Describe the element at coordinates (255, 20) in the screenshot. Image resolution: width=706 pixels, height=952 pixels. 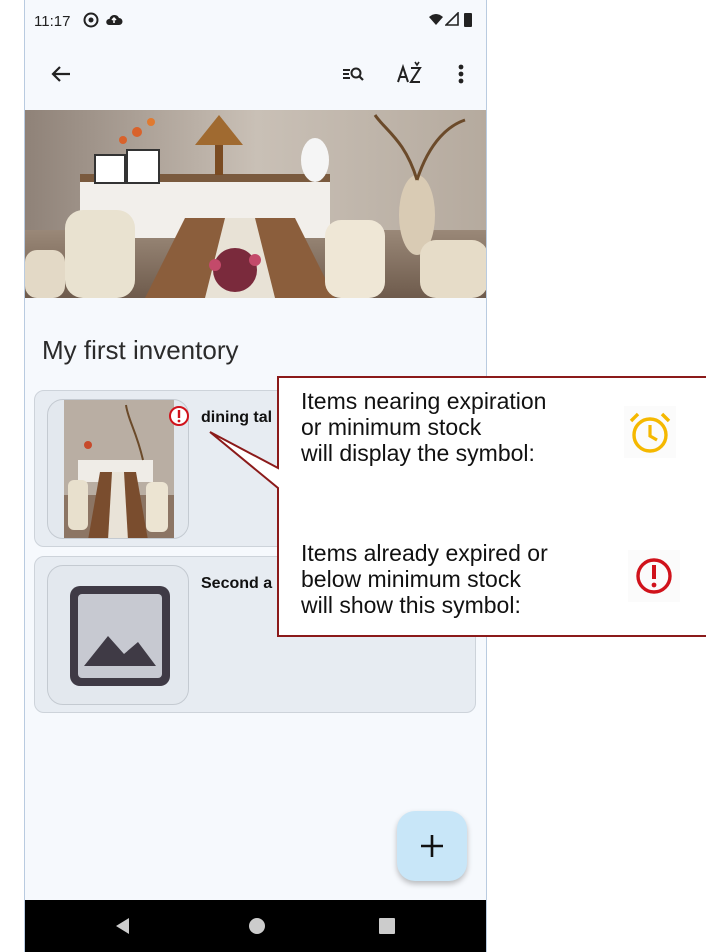
I see `status-bar: 11:17` at that location.